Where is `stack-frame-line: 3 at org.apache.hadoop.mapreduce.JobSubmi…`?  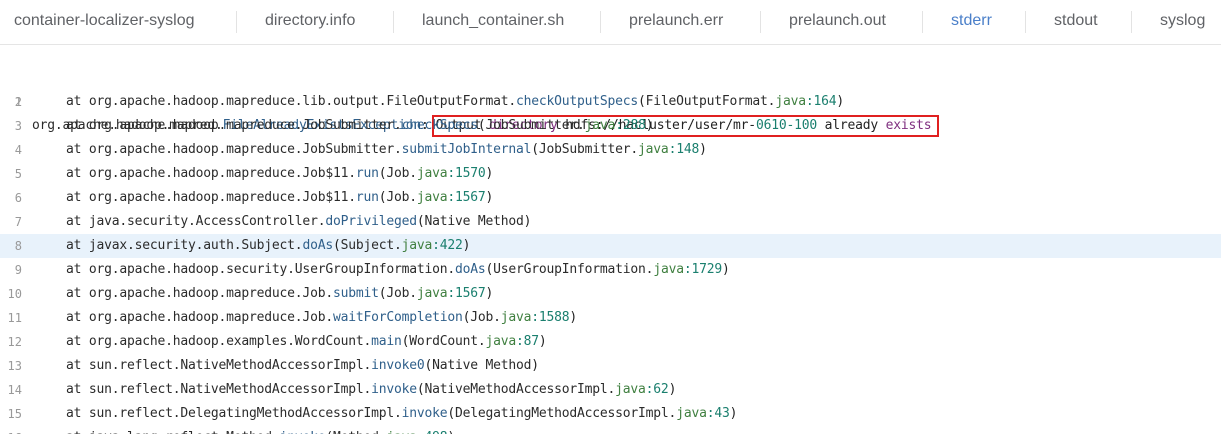 stack-frame-line: 3 at org.apache.hadoop.mapreduce.JobSubmi… is located at coordinates (610, 126).